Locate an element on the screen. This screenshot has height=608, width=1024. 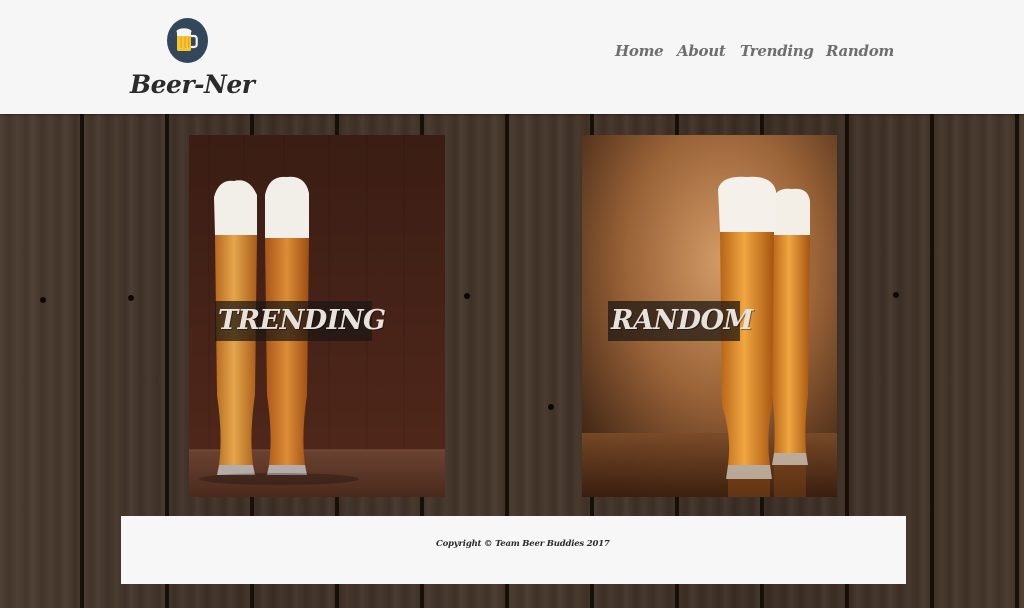
copyright-text: Copyright © Team Beer Buddies 2017 is located at coordinates (523, 544).